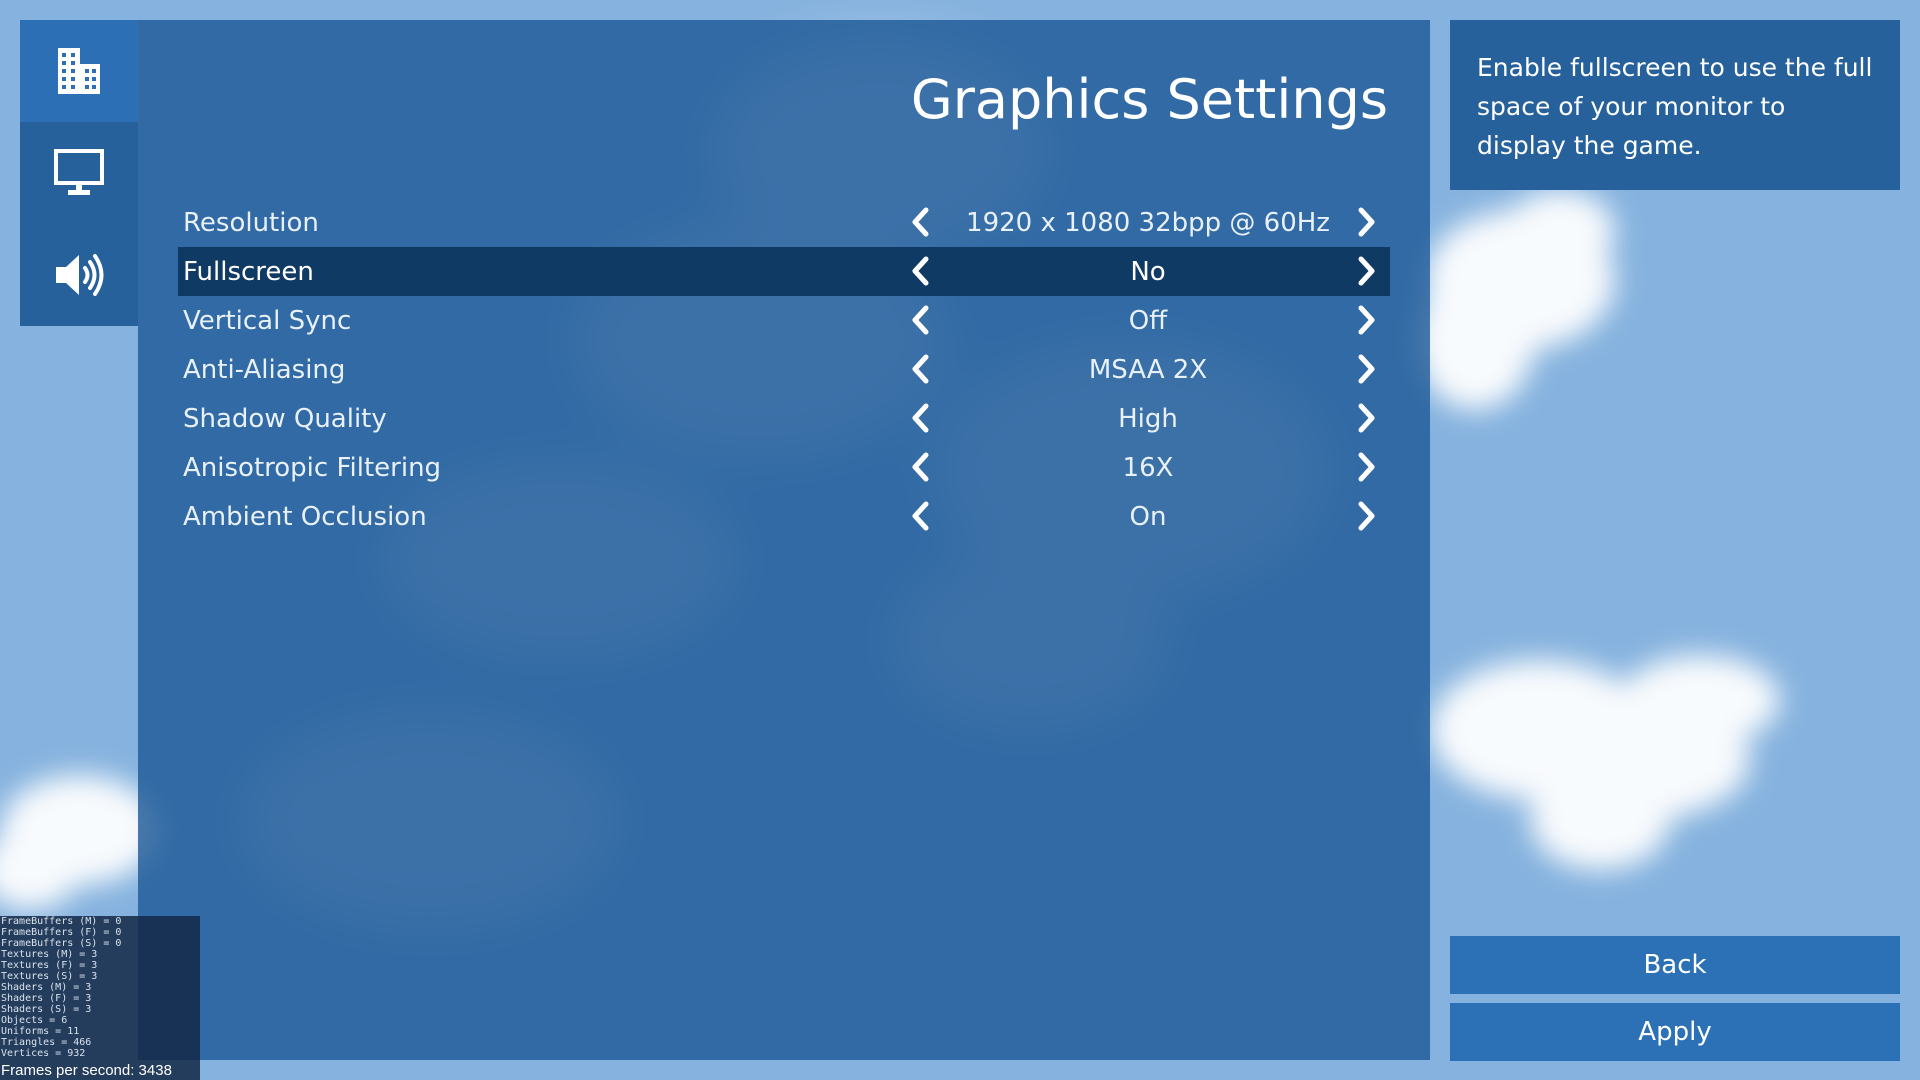  Describe the element at coordinates (251, 223) in the screenshot. I see `setting-label: Resolution` at that location.